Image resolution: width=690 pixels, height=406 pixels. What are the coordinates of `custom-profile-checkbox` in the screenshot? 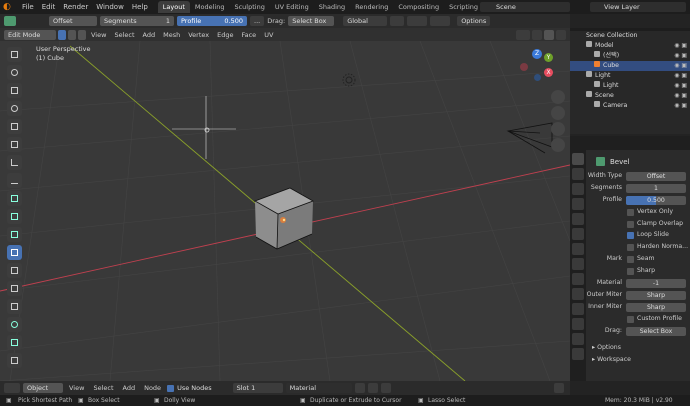 It's located at (630, 319).